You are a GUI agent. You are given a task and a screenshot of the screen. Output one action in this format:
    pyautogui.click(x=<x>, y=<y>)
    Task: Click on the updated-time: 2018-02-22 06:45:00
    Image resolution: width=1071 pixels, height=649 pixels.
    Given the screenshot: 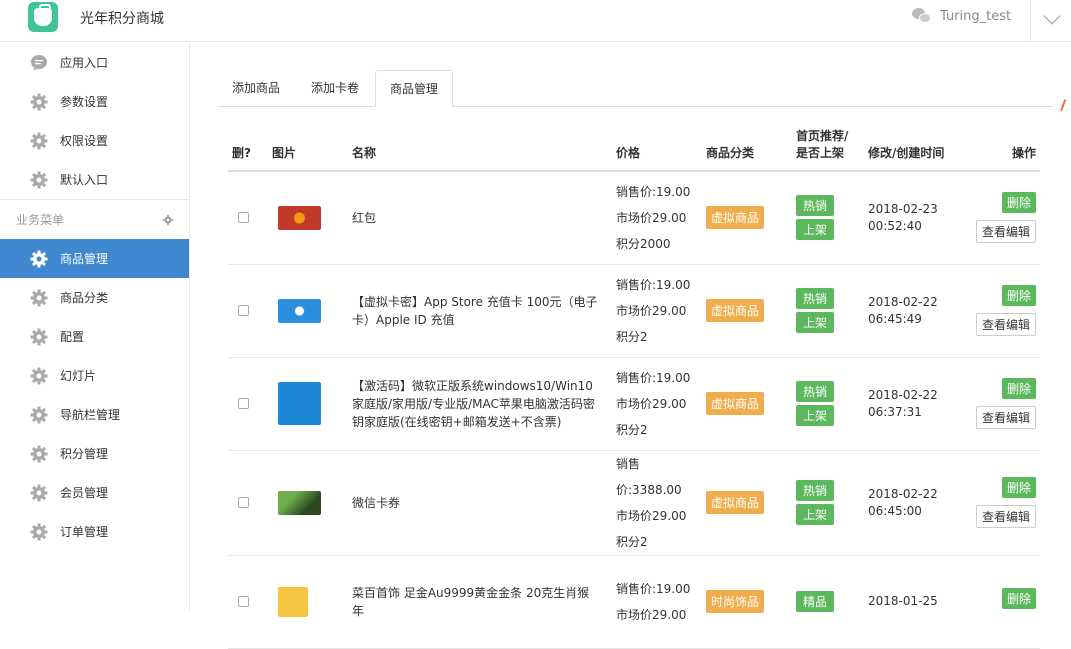 What is the action you would take?
    pyautogui.click(x=914, y=503)
    